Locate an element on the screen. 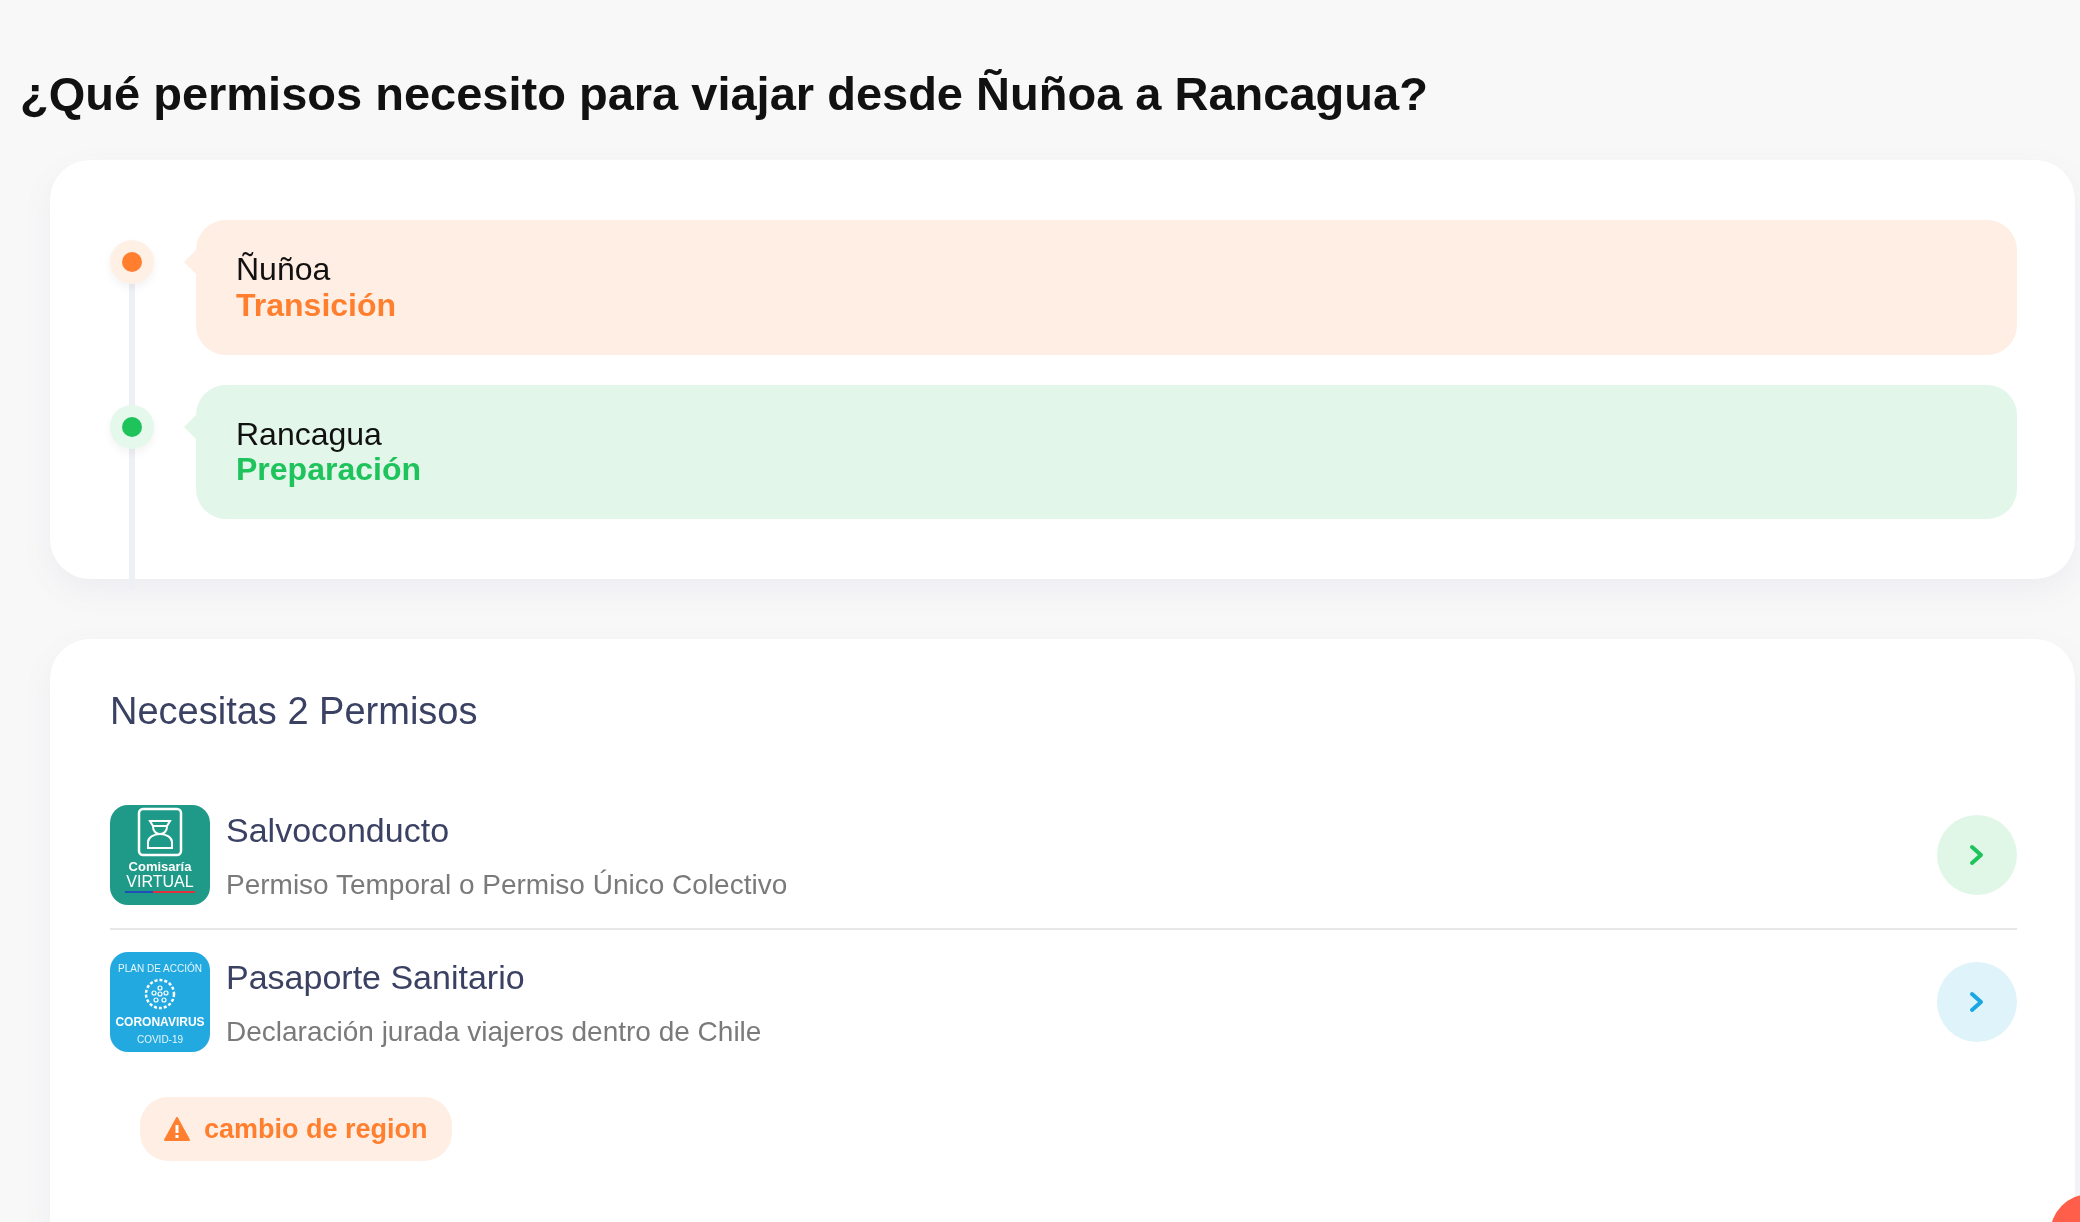  permits-heading: Necesitas 2 Permisos is located at coordinates (294, 712).